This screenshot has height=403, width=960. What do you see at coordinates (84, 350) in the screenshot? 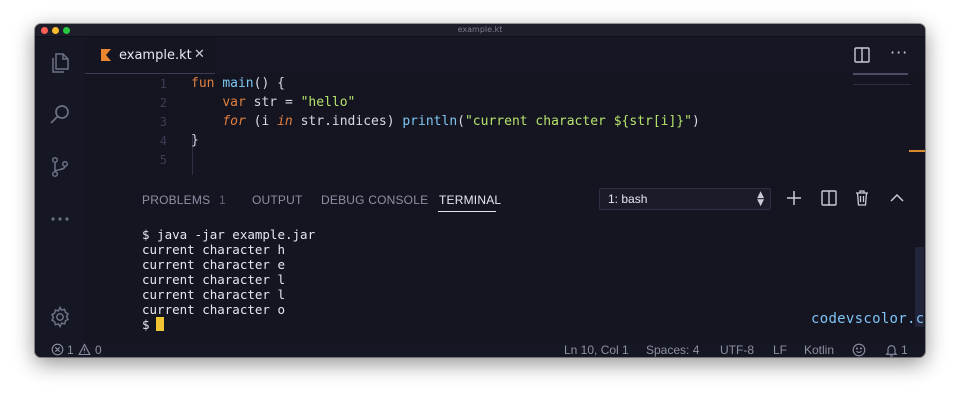
I see `warning-icon` at bounding box center [84, 350].